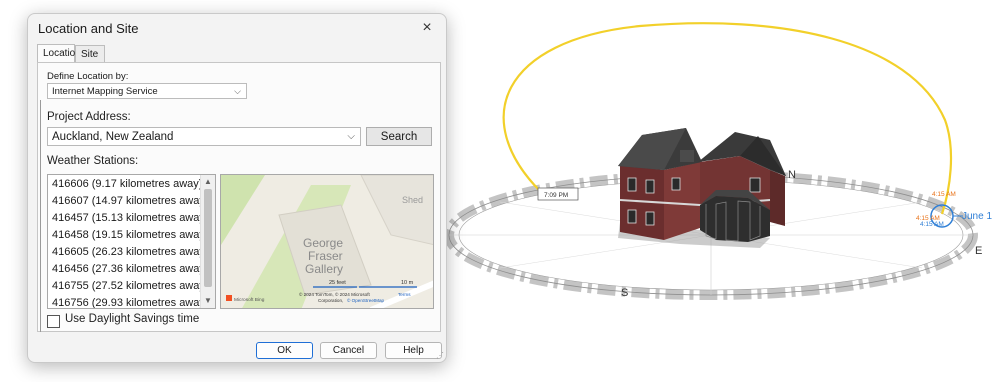  I want to click on search-button: Search, so click(399, 136).